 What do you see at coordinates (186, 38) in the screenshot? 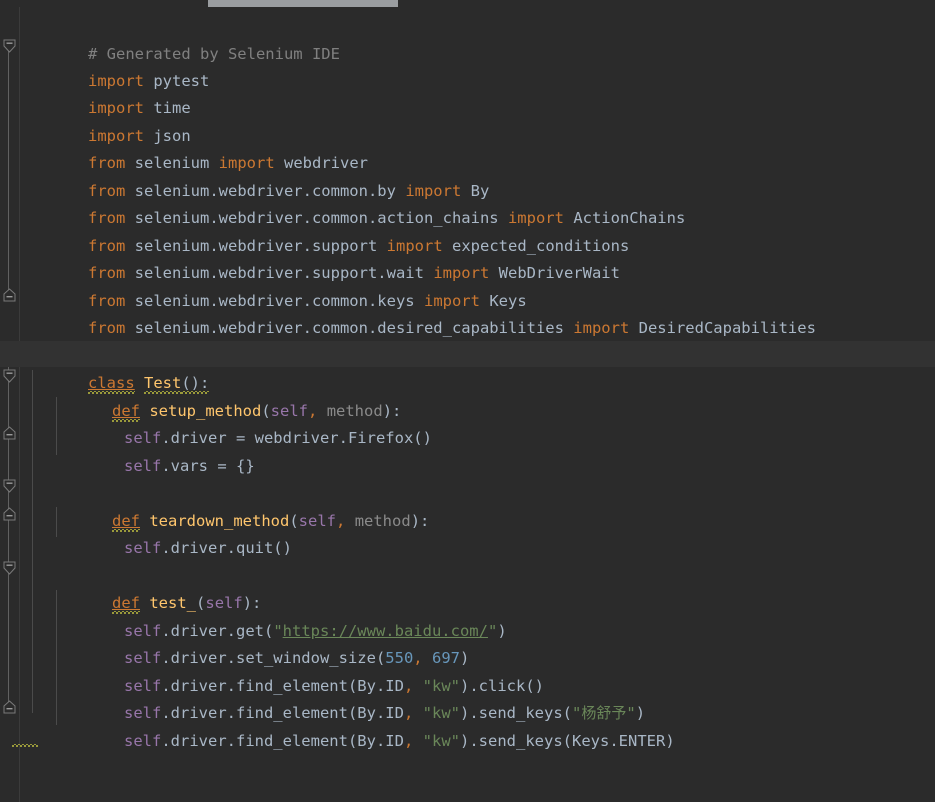
I see `code-line-1: # Generated by Selenium IDE` at bounding box center [186, 38].